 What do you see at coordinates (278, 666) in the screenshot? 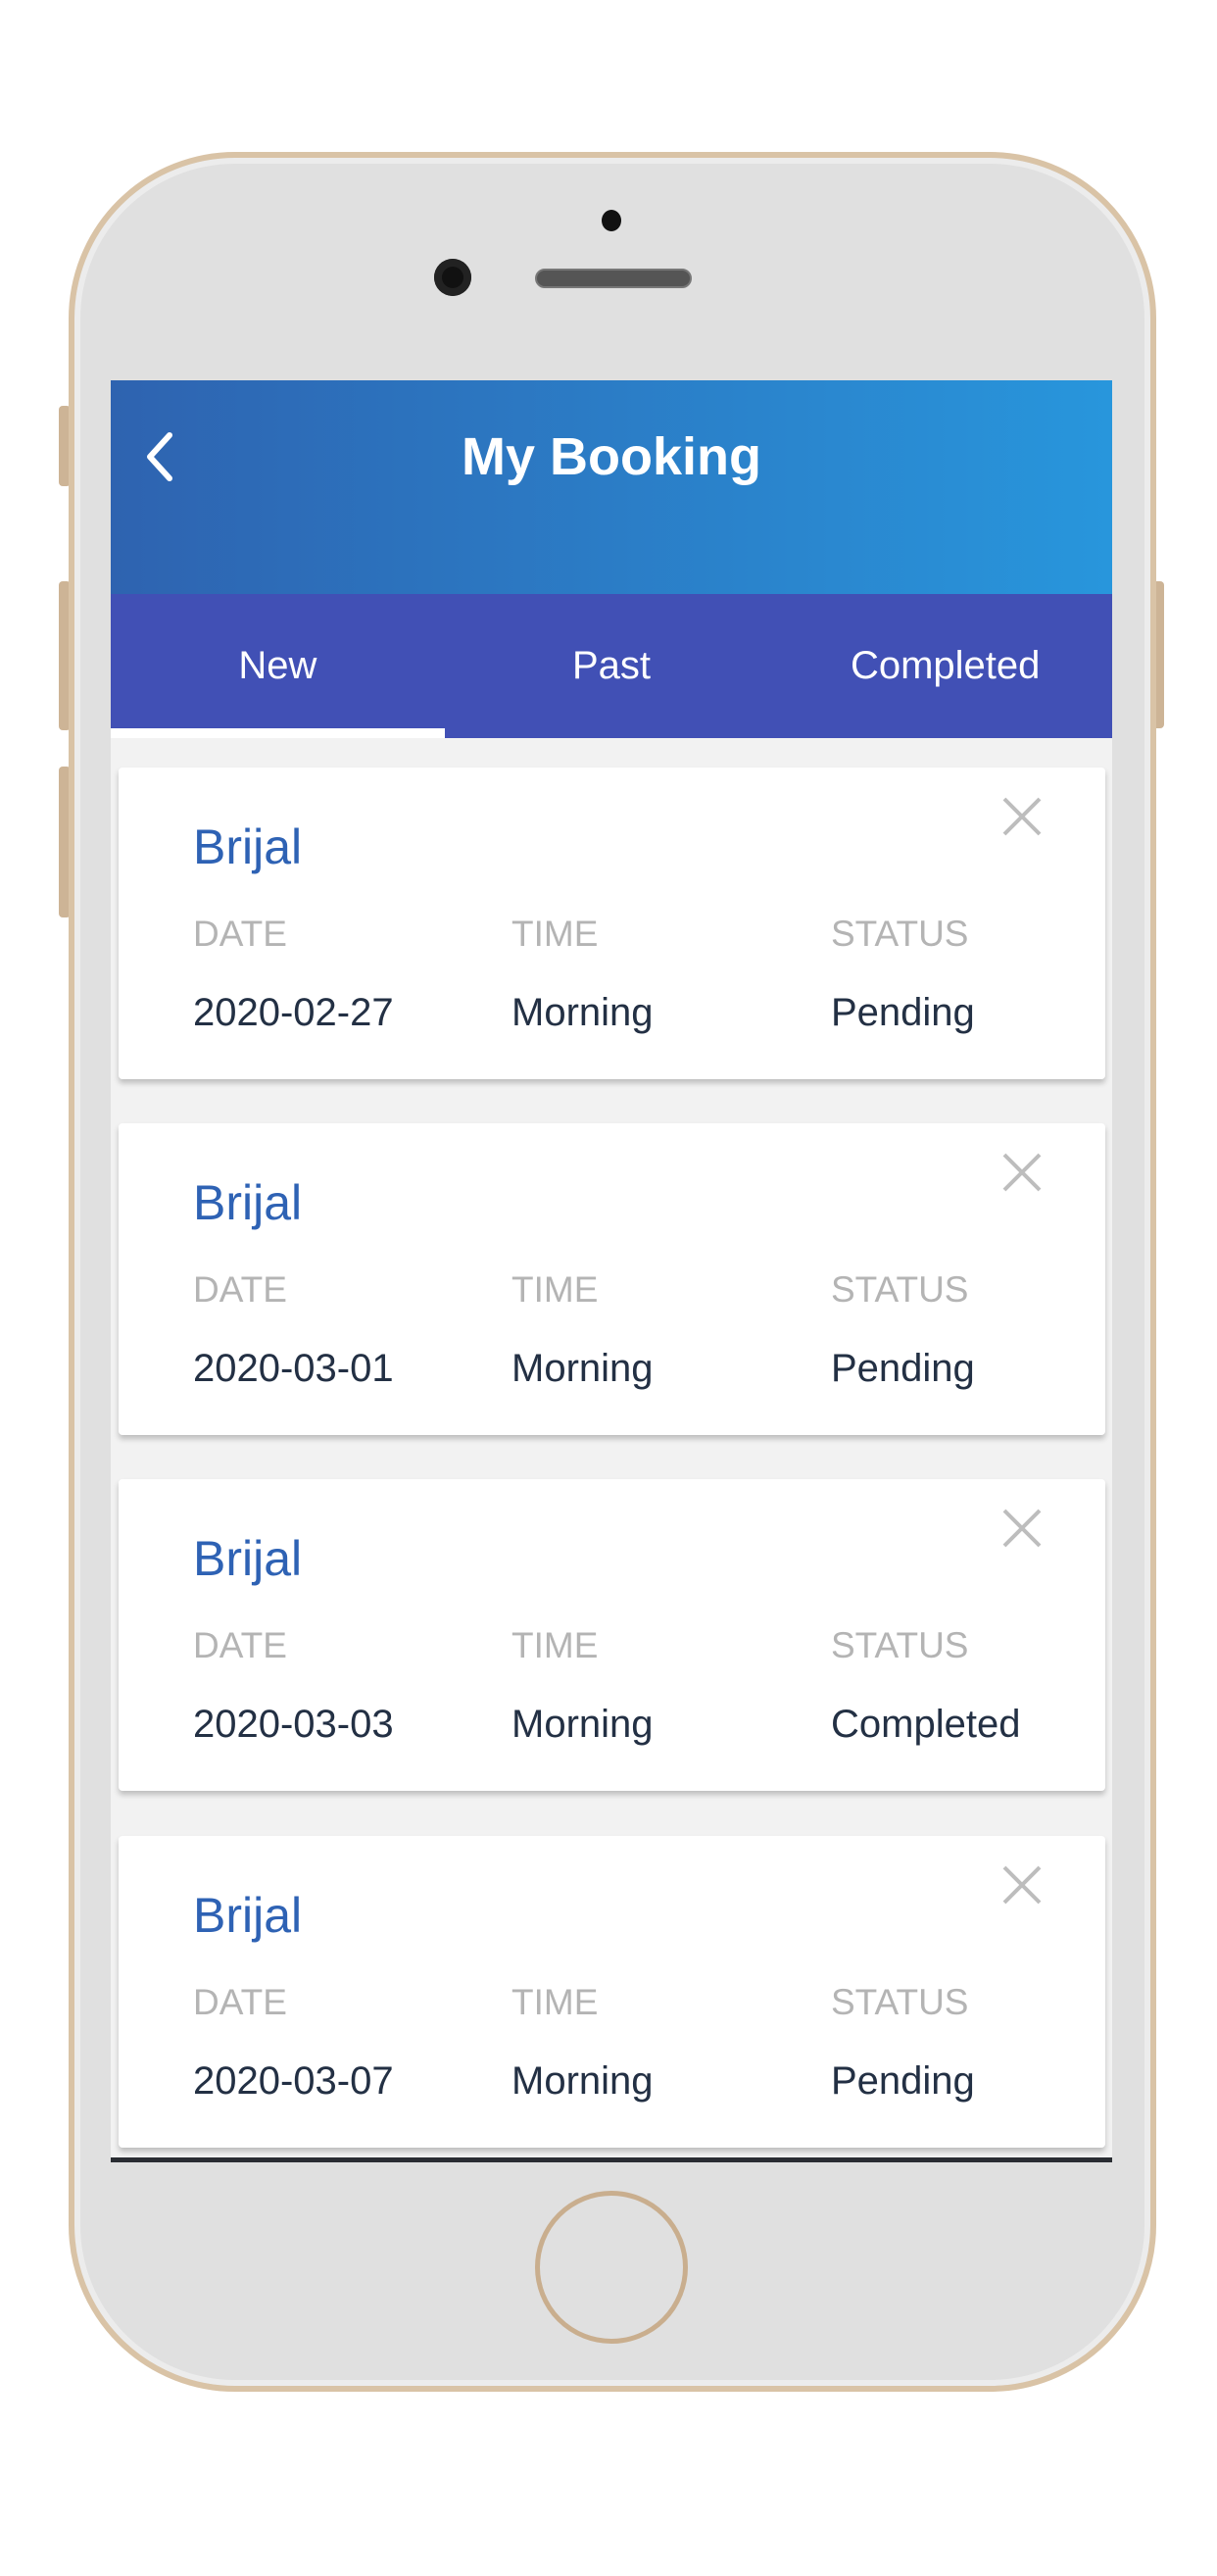
I see `tab-new: New` at bounding box center [278, 666].